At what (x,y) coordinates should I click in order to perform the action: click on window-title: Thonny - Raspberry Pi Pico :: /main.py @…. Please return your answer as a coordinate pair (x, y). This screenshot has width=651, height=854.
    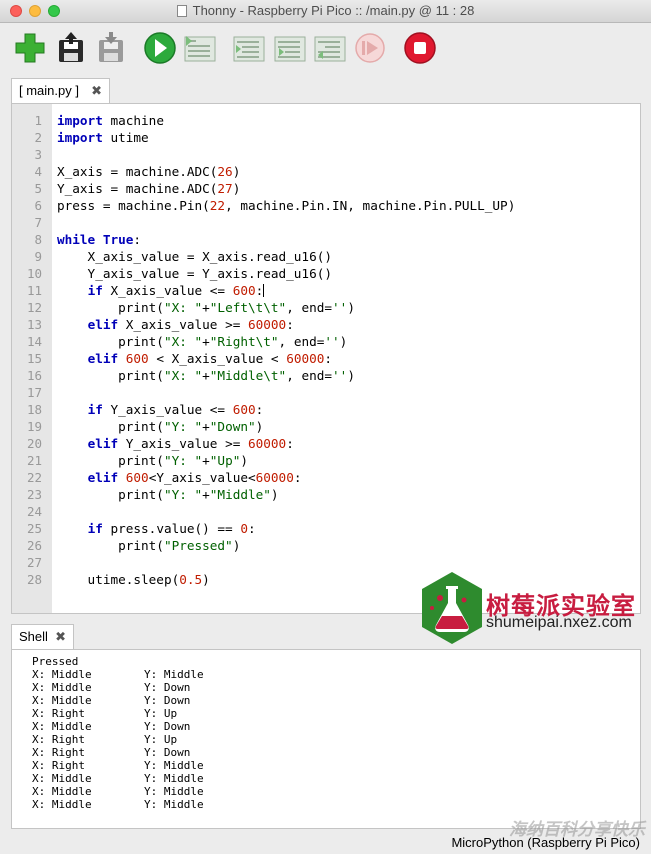
    Looking at the image, I should click on (333, 10).